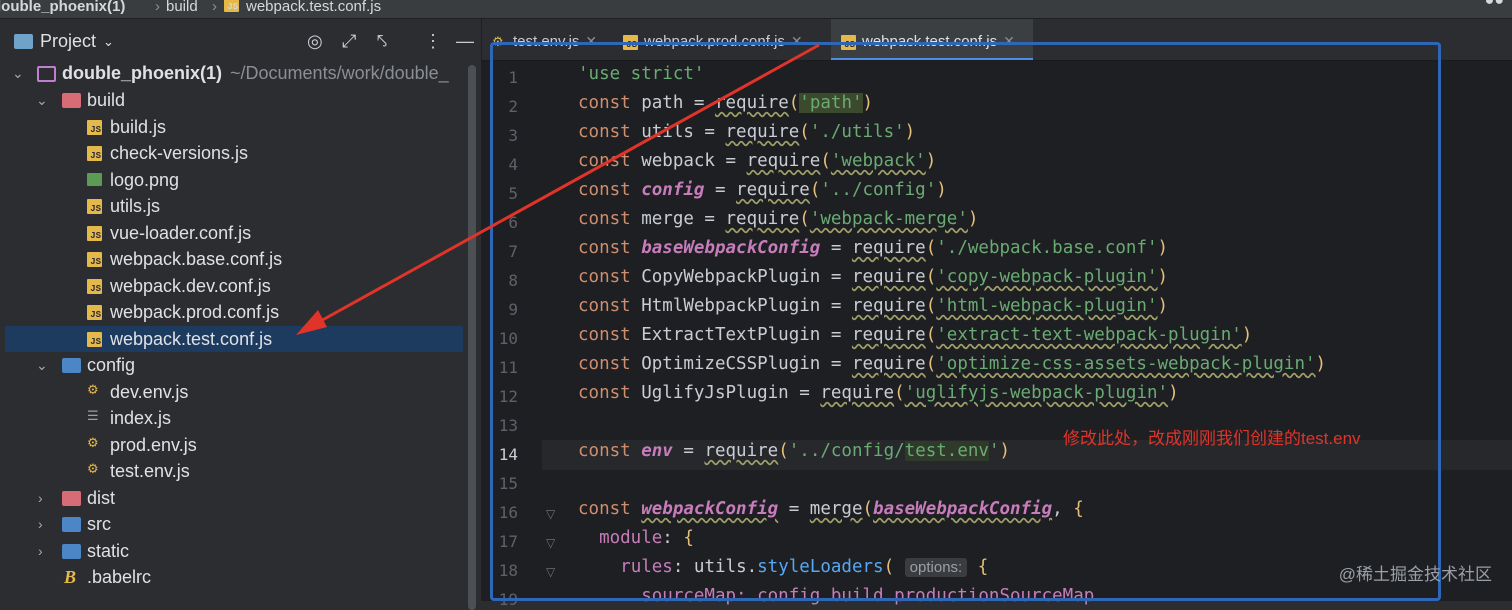 This screenshot has width=1512, height=610. Describe the element at coordinates (946, 451) in the screenshot. I see `code-string-highlight: test.env` at that location.